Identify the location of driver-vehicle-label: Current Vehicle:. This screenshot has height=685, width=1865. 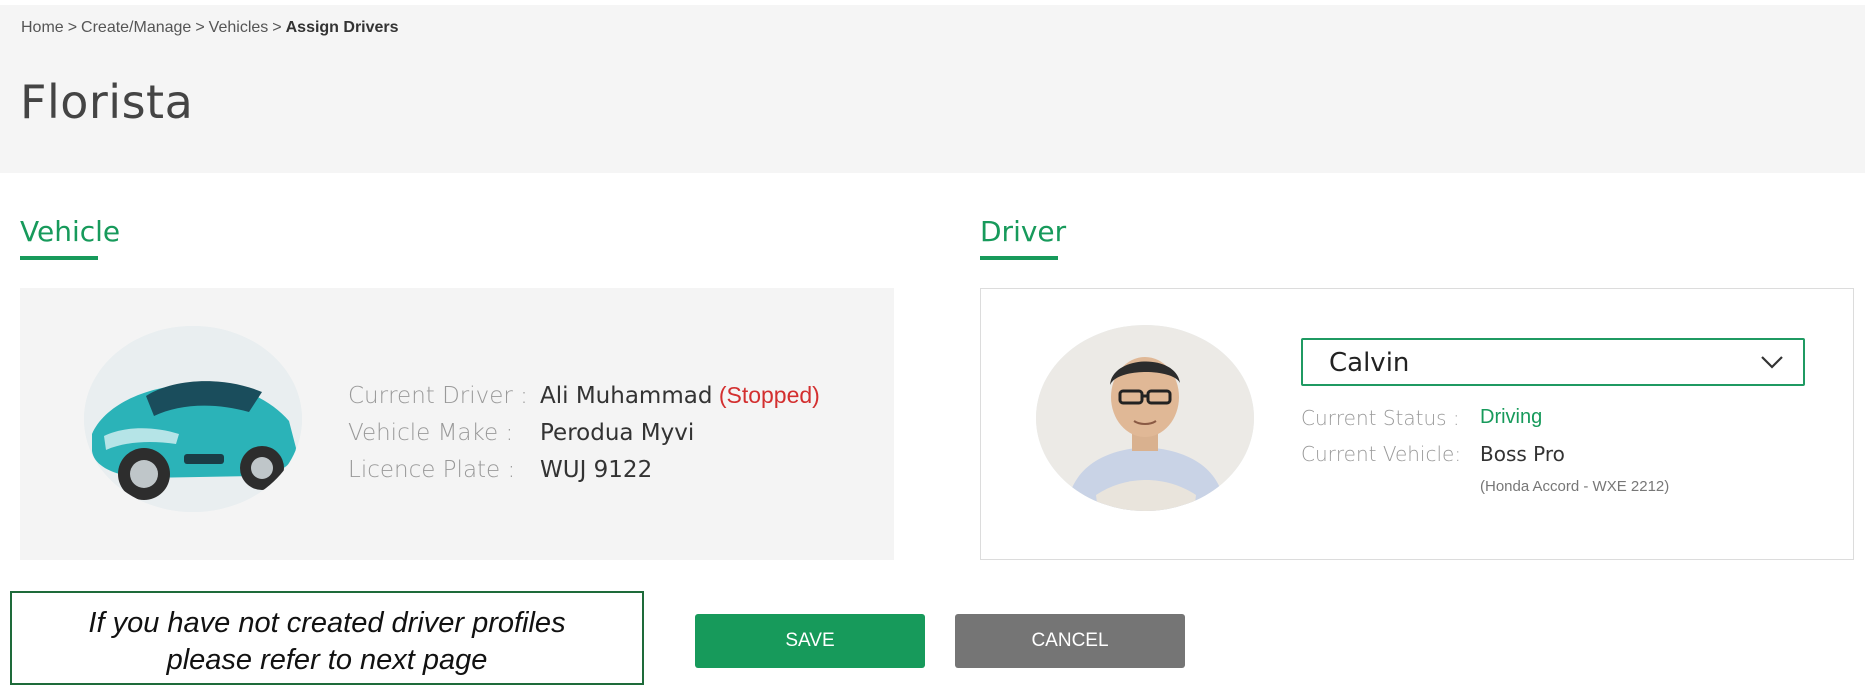
(1381, 454).